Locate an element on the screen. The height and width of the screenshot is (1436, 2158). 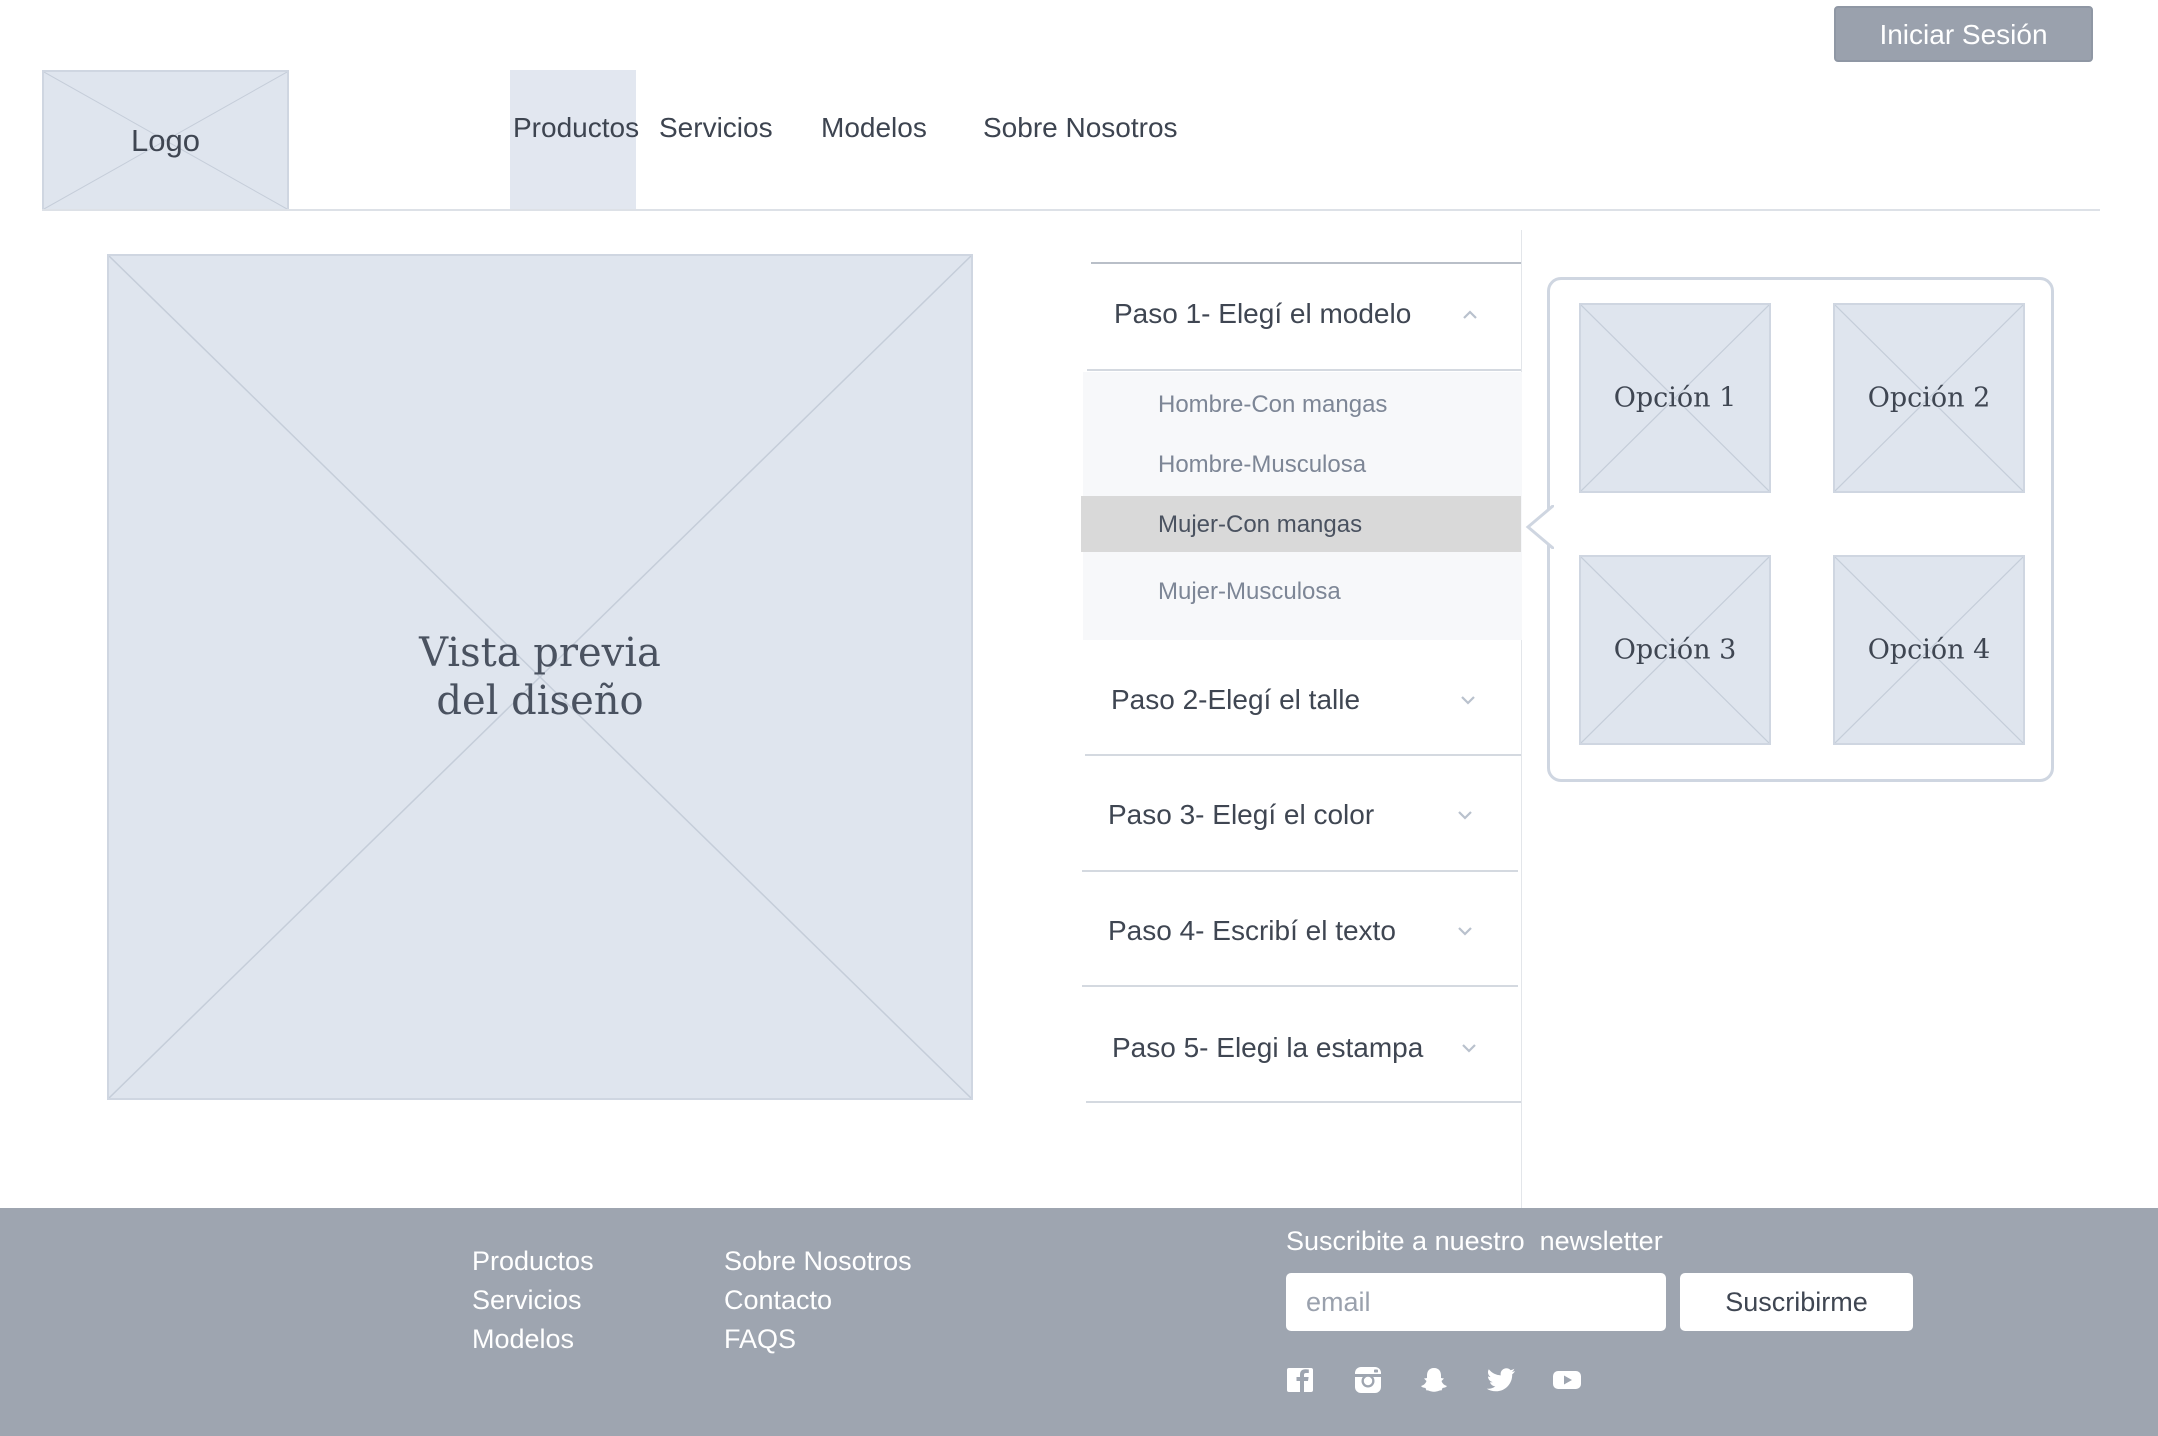
option-4: Opción 4 is located at coordinates (1929, 650).